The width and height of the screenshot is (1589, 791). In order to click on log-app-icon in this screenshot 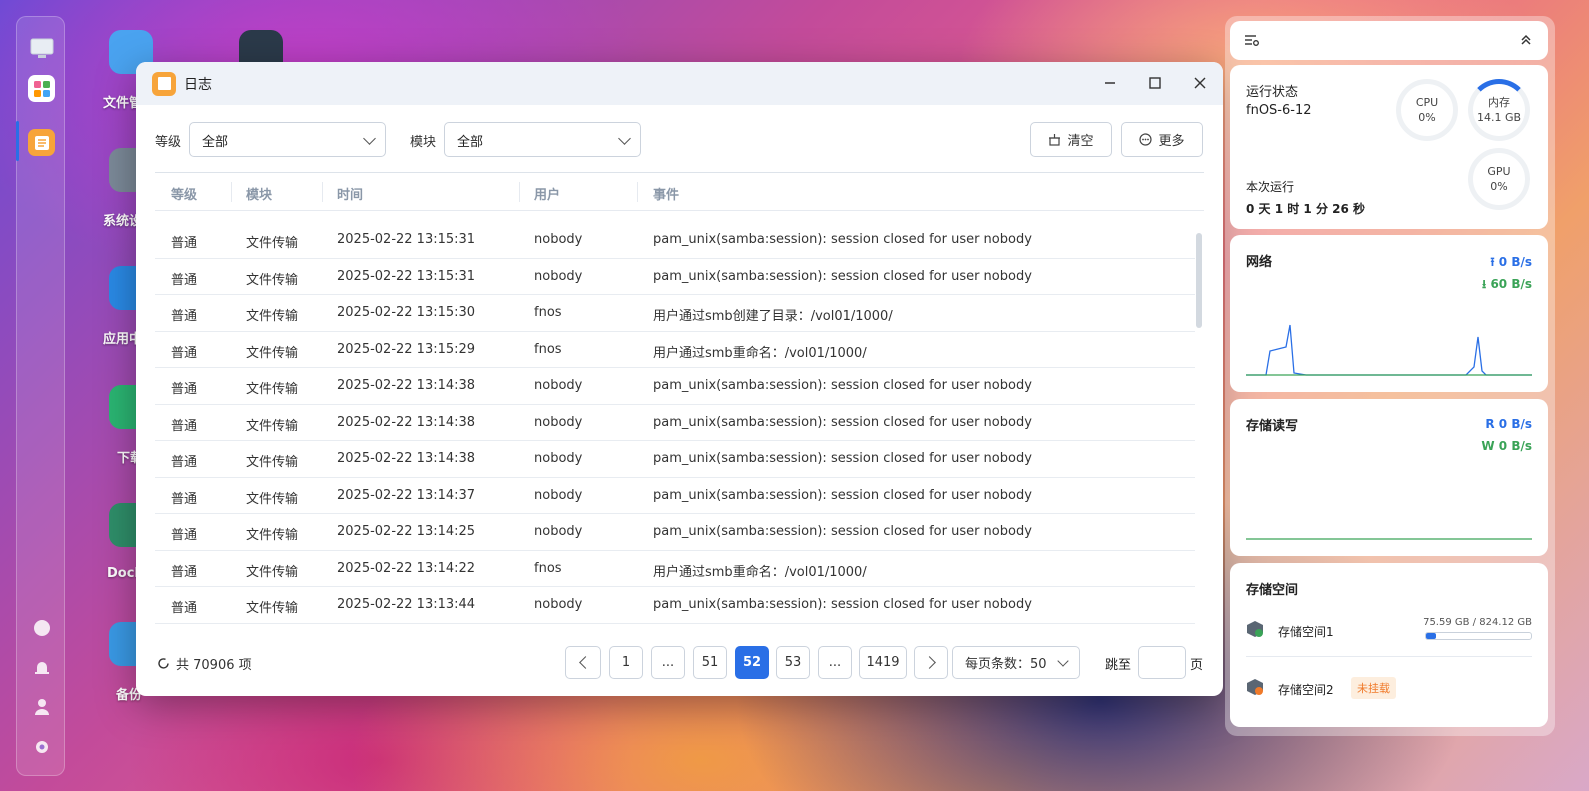, I will do `click(41, 142)`.